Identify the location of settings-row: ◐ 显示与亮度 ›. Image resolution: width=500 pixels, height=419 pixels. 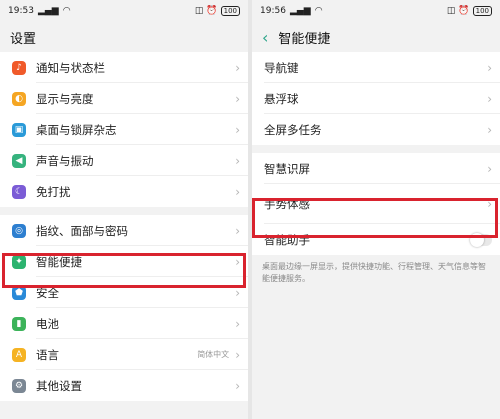
(124, 98).